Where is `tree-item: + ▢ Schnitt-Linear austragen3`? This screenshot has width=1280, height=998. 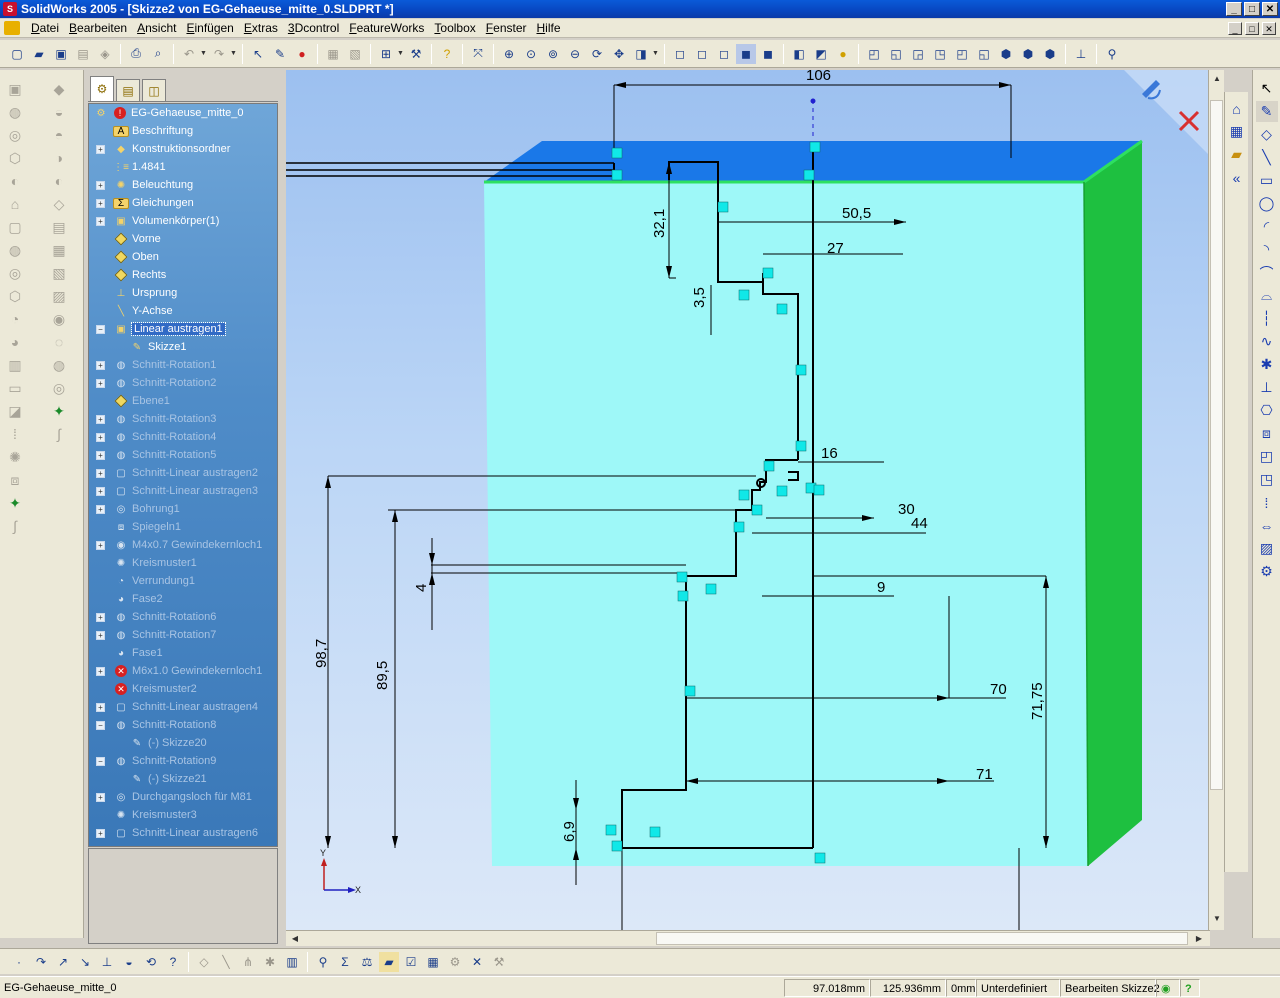 tree-item: + ▢ Schnitt-Linear austragen3 is located at coordinates (183, 491).